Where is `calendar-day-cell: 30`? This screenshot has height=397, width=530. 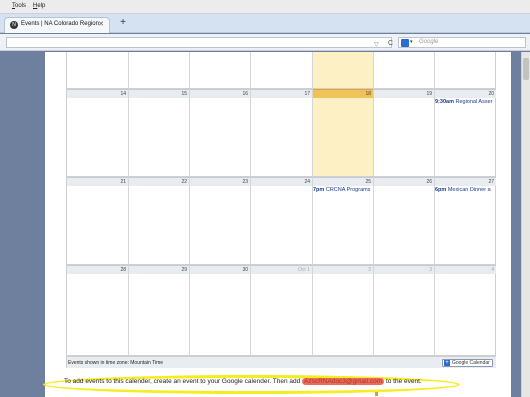 calendar-day-cell: 30 is located at coordinates (219, 310).